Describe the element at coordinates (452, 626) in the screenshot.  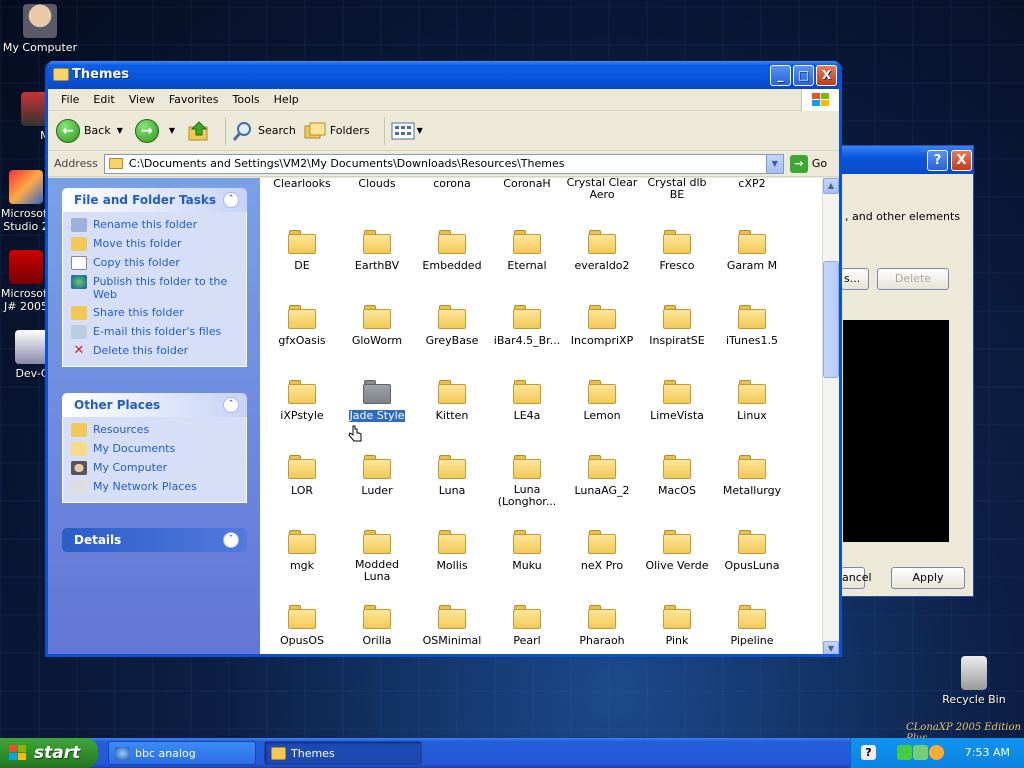
I see `folder-item: OSMinimal` at that location.